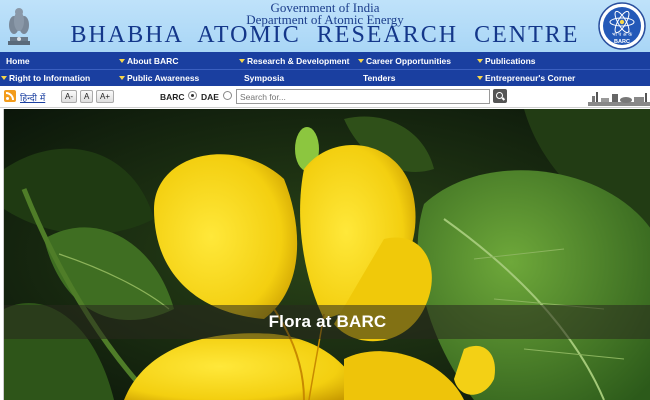 Image resolution: width=650 pixels, height=400 pixels. What do you see at coordinates (192, 95) in the screenshot?
I see `radio-barc` at bounding box center [192, 95].